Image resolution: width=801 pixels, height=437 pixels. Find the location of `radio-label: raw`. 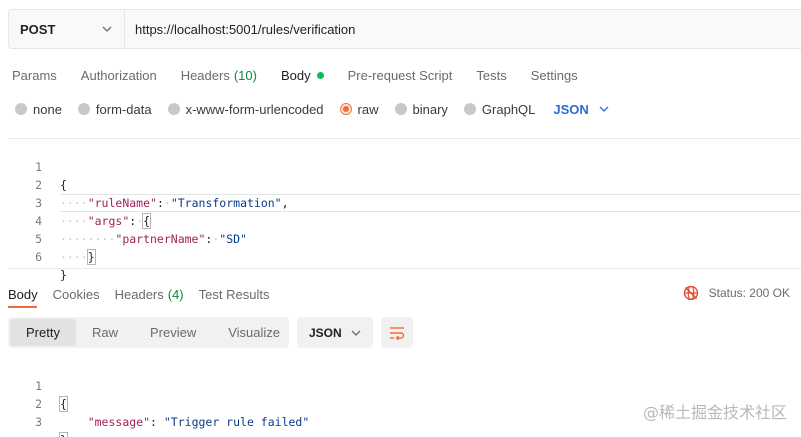

radio-label: raw is located at coordinates (368, 109).